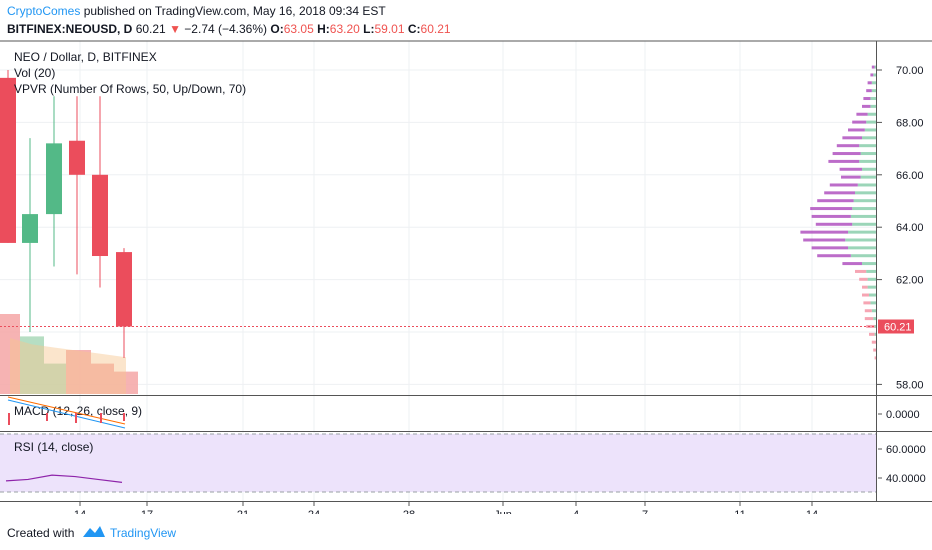 The height and width of the screenshot is (550, 932). What do you see at coordinates (463, 412) in the screenshot?
I see `macd-pane: MACD (12, 26, close, 9) 0.0000` at bounding box center [463, 412].